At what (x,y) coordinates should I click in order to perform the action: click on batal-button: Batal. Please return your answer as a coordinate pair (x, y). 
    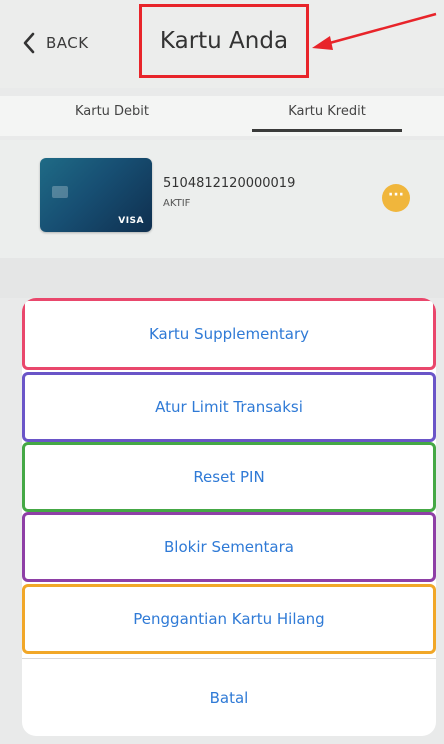
    Looking at the image, I should click on (229, 697).